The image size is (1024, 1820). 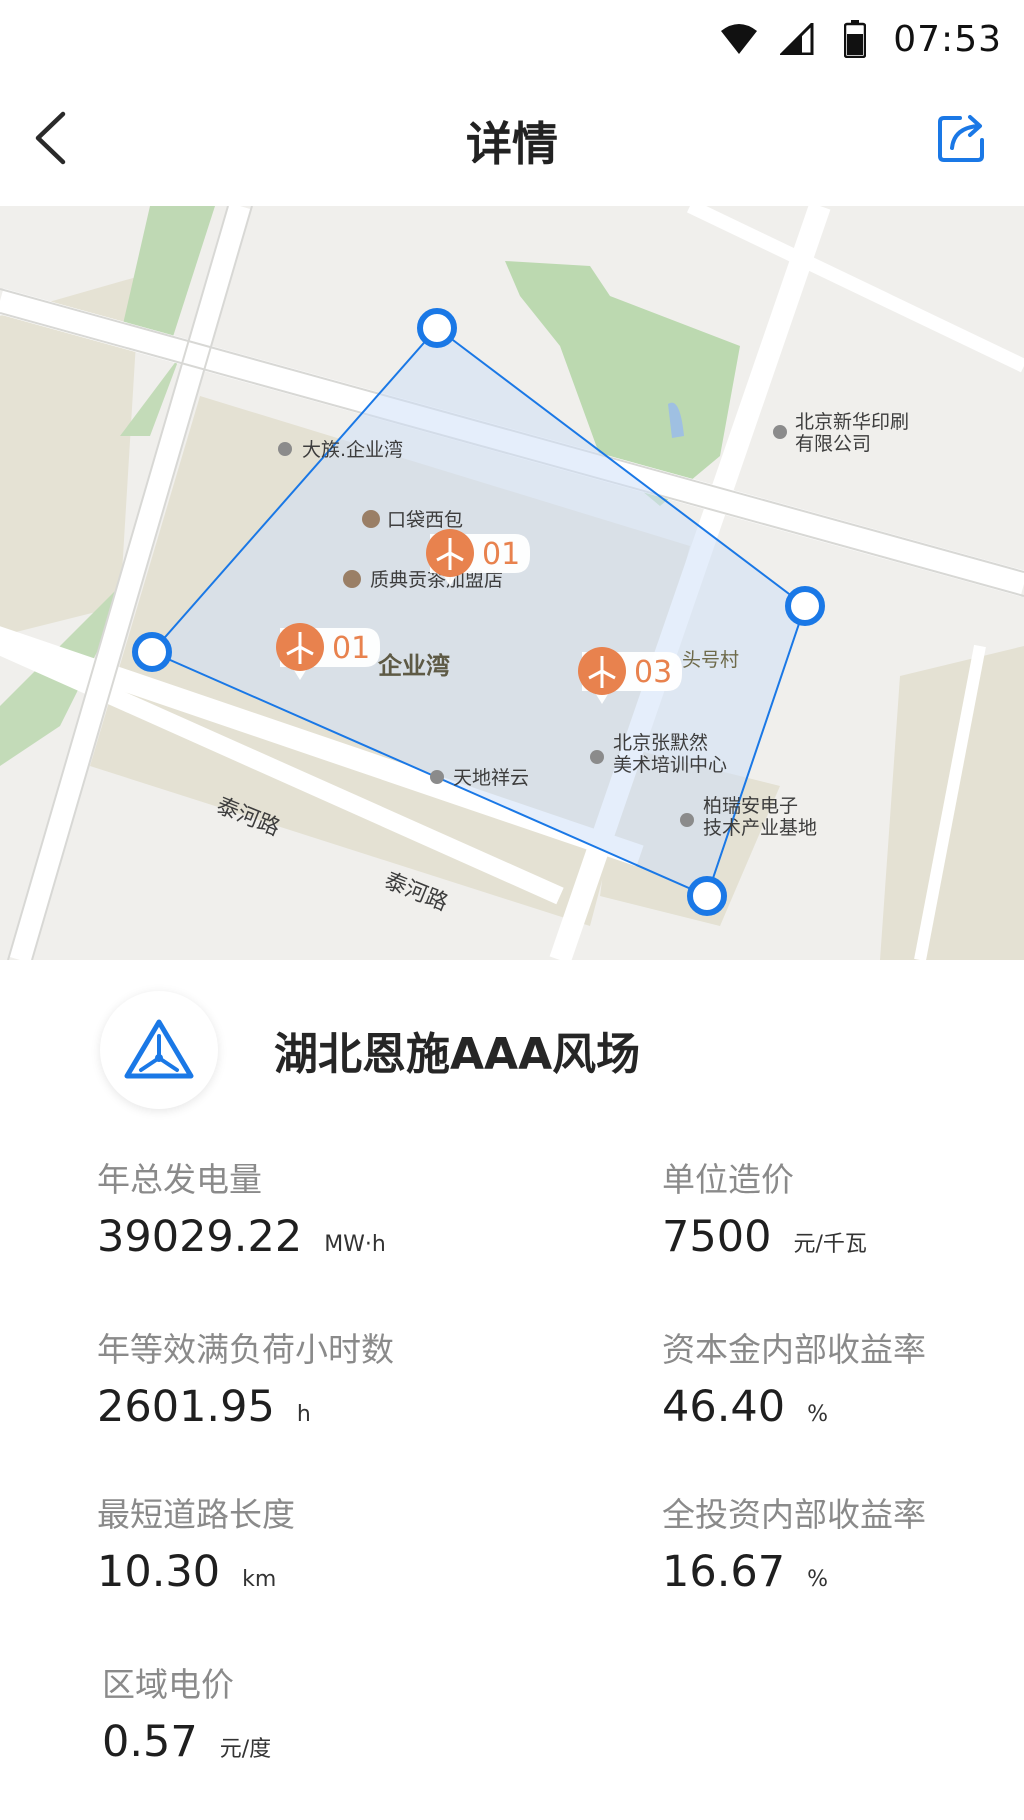 I want to click on poi-label: 天地祥云, so click(x=491, y=778).